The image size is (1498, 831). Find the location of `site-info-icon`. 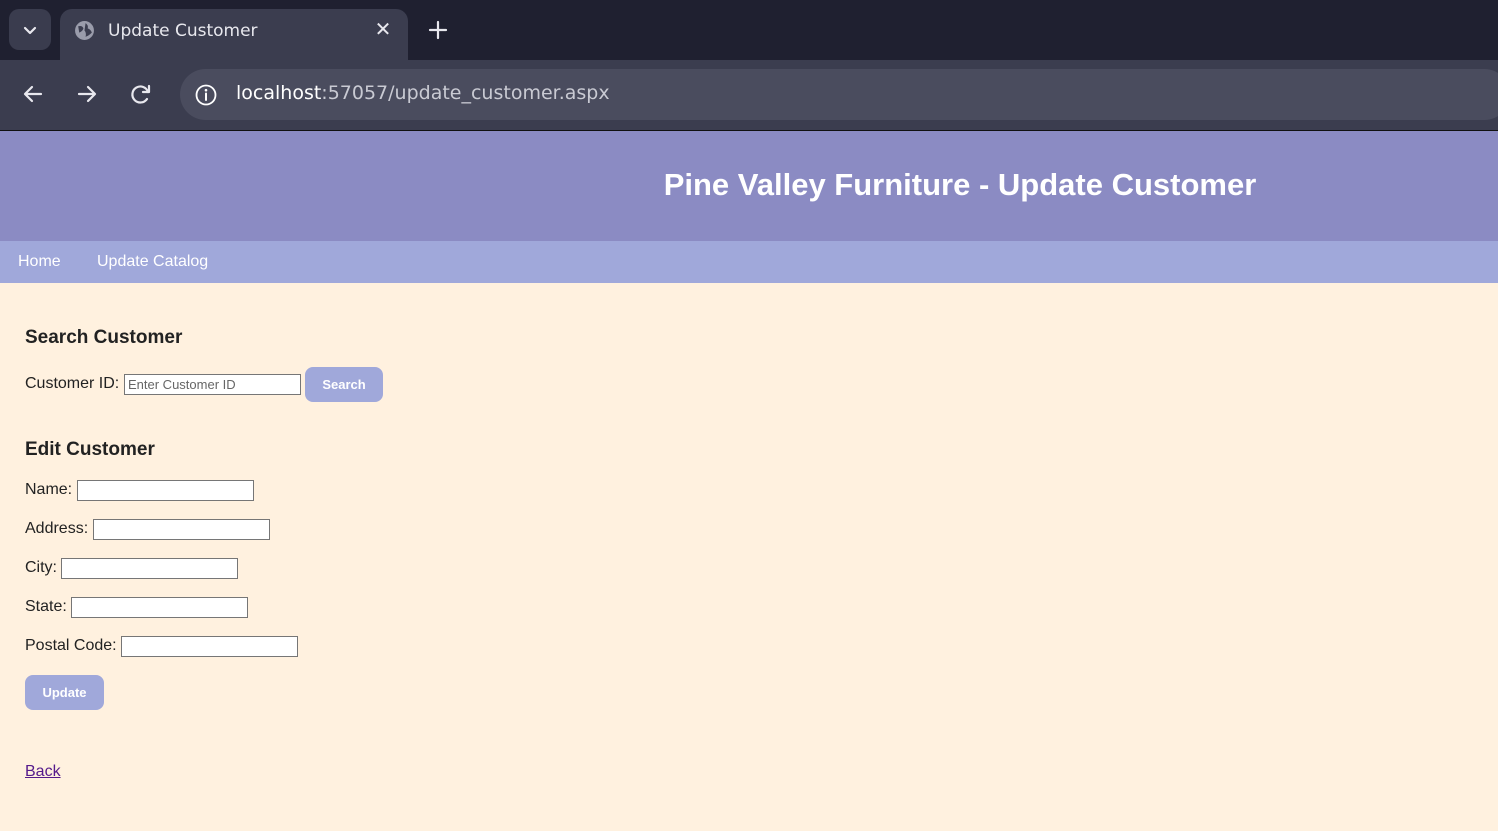

site-info-icon is located at coordinates (206, 95).